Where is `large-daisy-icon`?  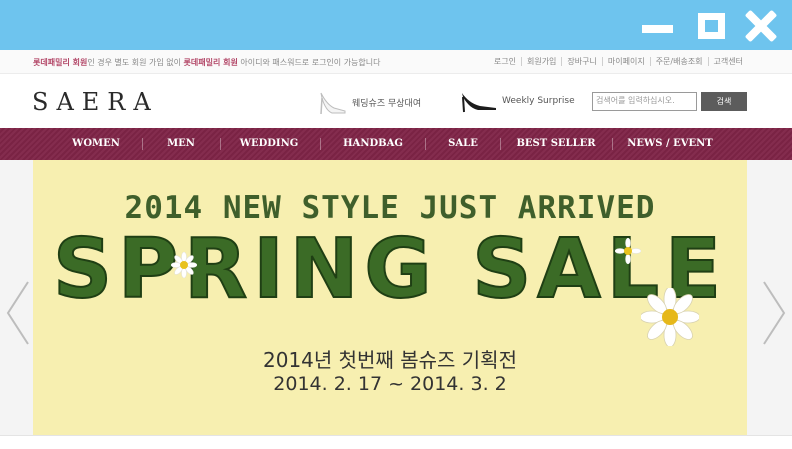
large-daisy-icon is located at coordinates (670, 317).